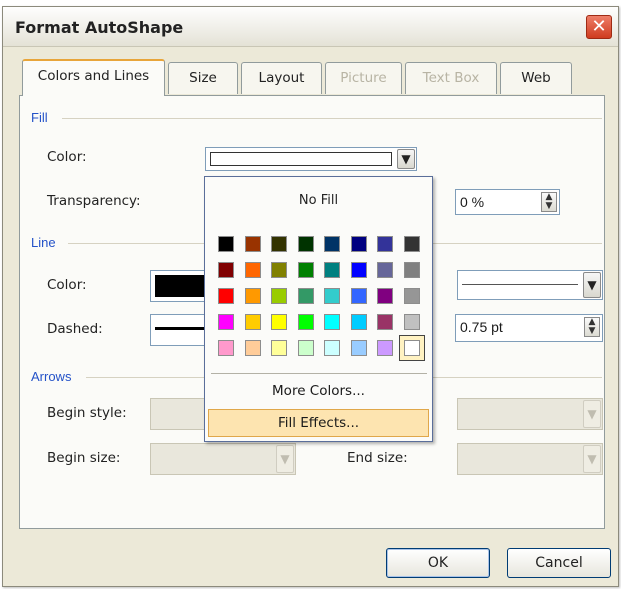  Describe the element at coordinates (530, 414) in the screenshot. I see `end-style-dropdown: ▼` at that location.